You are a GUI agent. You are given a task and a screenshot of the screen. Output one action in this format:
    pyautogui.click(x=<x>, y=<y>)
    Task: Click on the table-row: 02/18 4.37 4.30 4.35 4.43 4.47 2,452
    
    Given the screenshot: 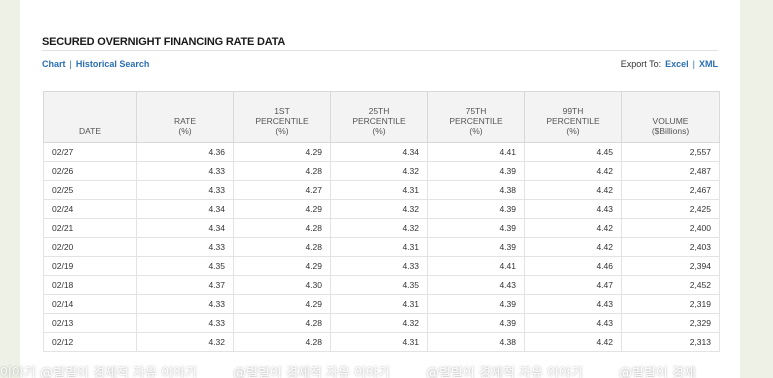 What is the action you would take?
    pyautogui.click(x=381, y=285)
    